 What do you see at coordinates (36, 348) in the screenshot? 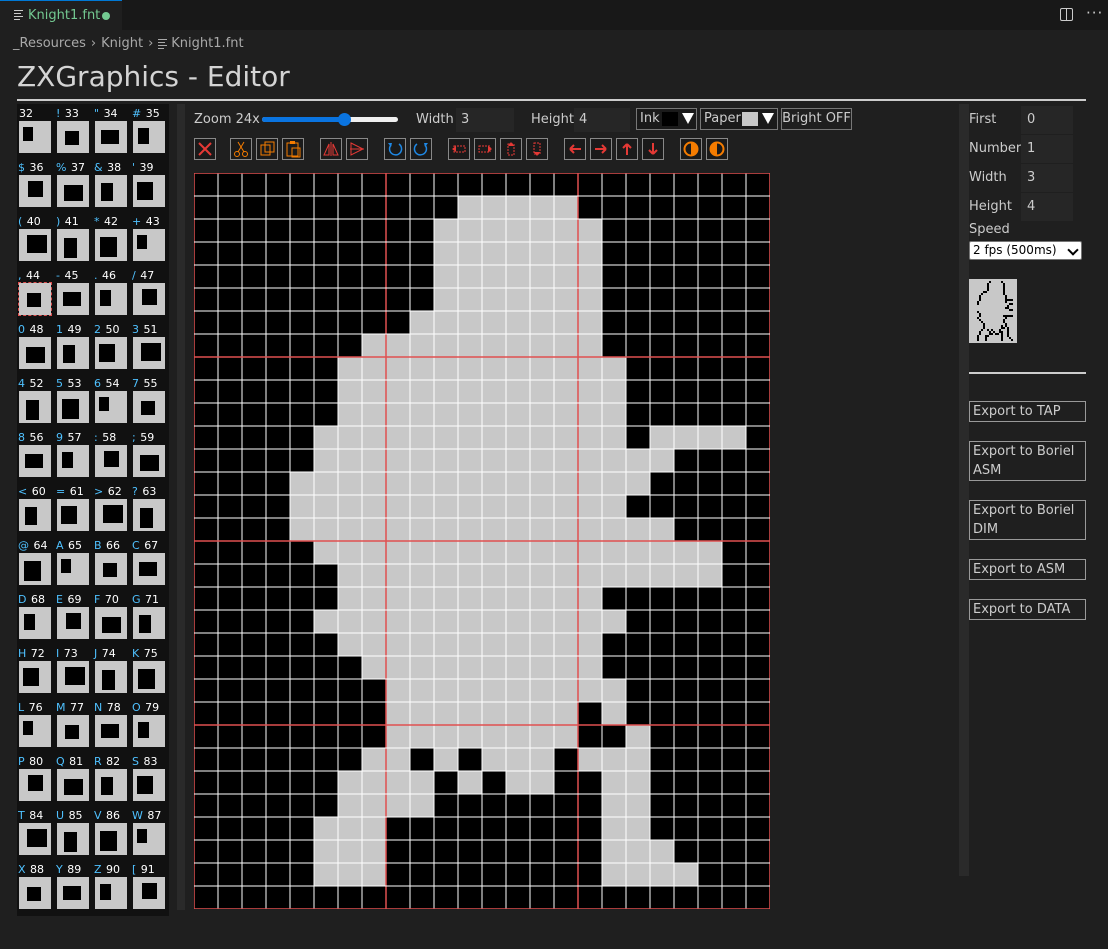
I see `char-cell: 0 48` at bounding box center [36, 348].